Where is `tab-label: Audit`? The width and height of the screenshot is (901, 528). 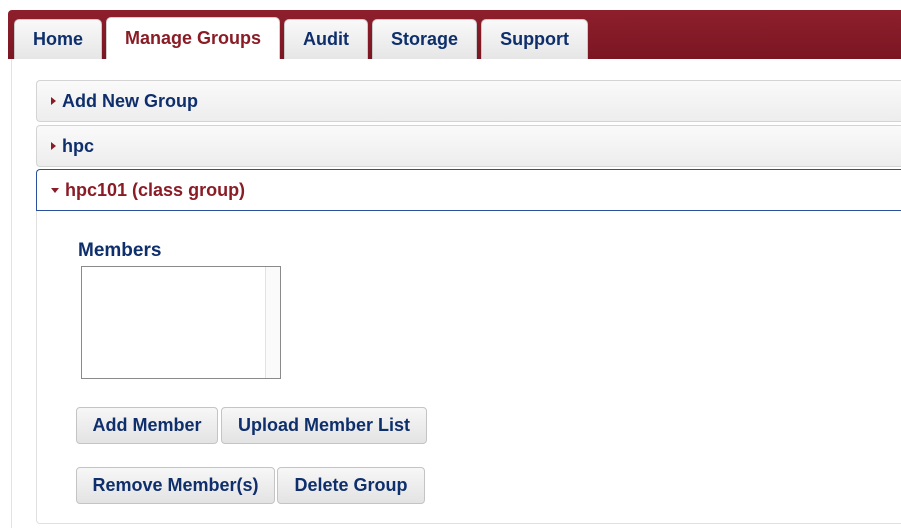 tab-label: Audit is located at coordinates (326, 39).